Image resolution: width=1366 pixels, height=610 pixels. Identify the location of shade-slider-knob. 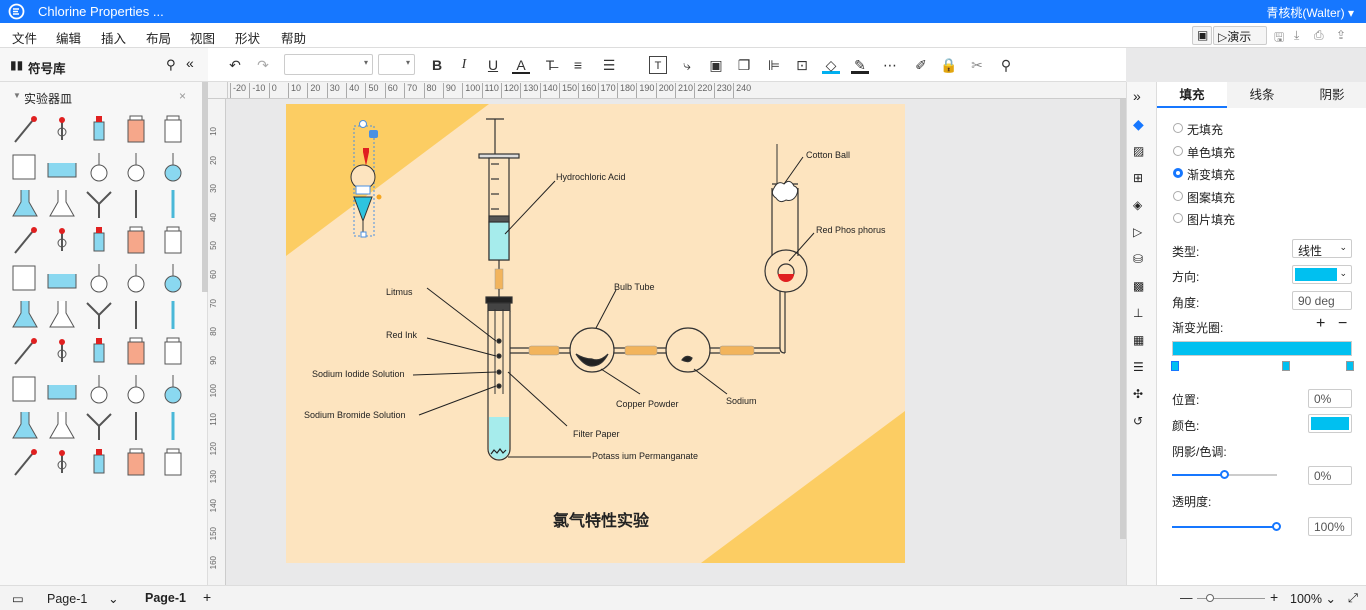
(1224, 474).